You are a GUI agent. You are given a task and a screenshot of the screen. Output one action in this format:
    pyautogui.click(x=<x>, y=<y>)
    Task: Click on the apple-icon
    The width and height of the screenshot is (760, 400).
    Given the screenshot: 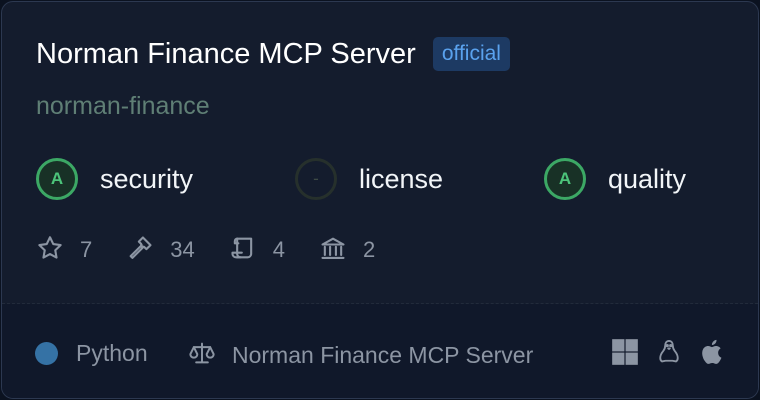 What is the action you would take?
    pyautogui.click(x=713, y=352)
    